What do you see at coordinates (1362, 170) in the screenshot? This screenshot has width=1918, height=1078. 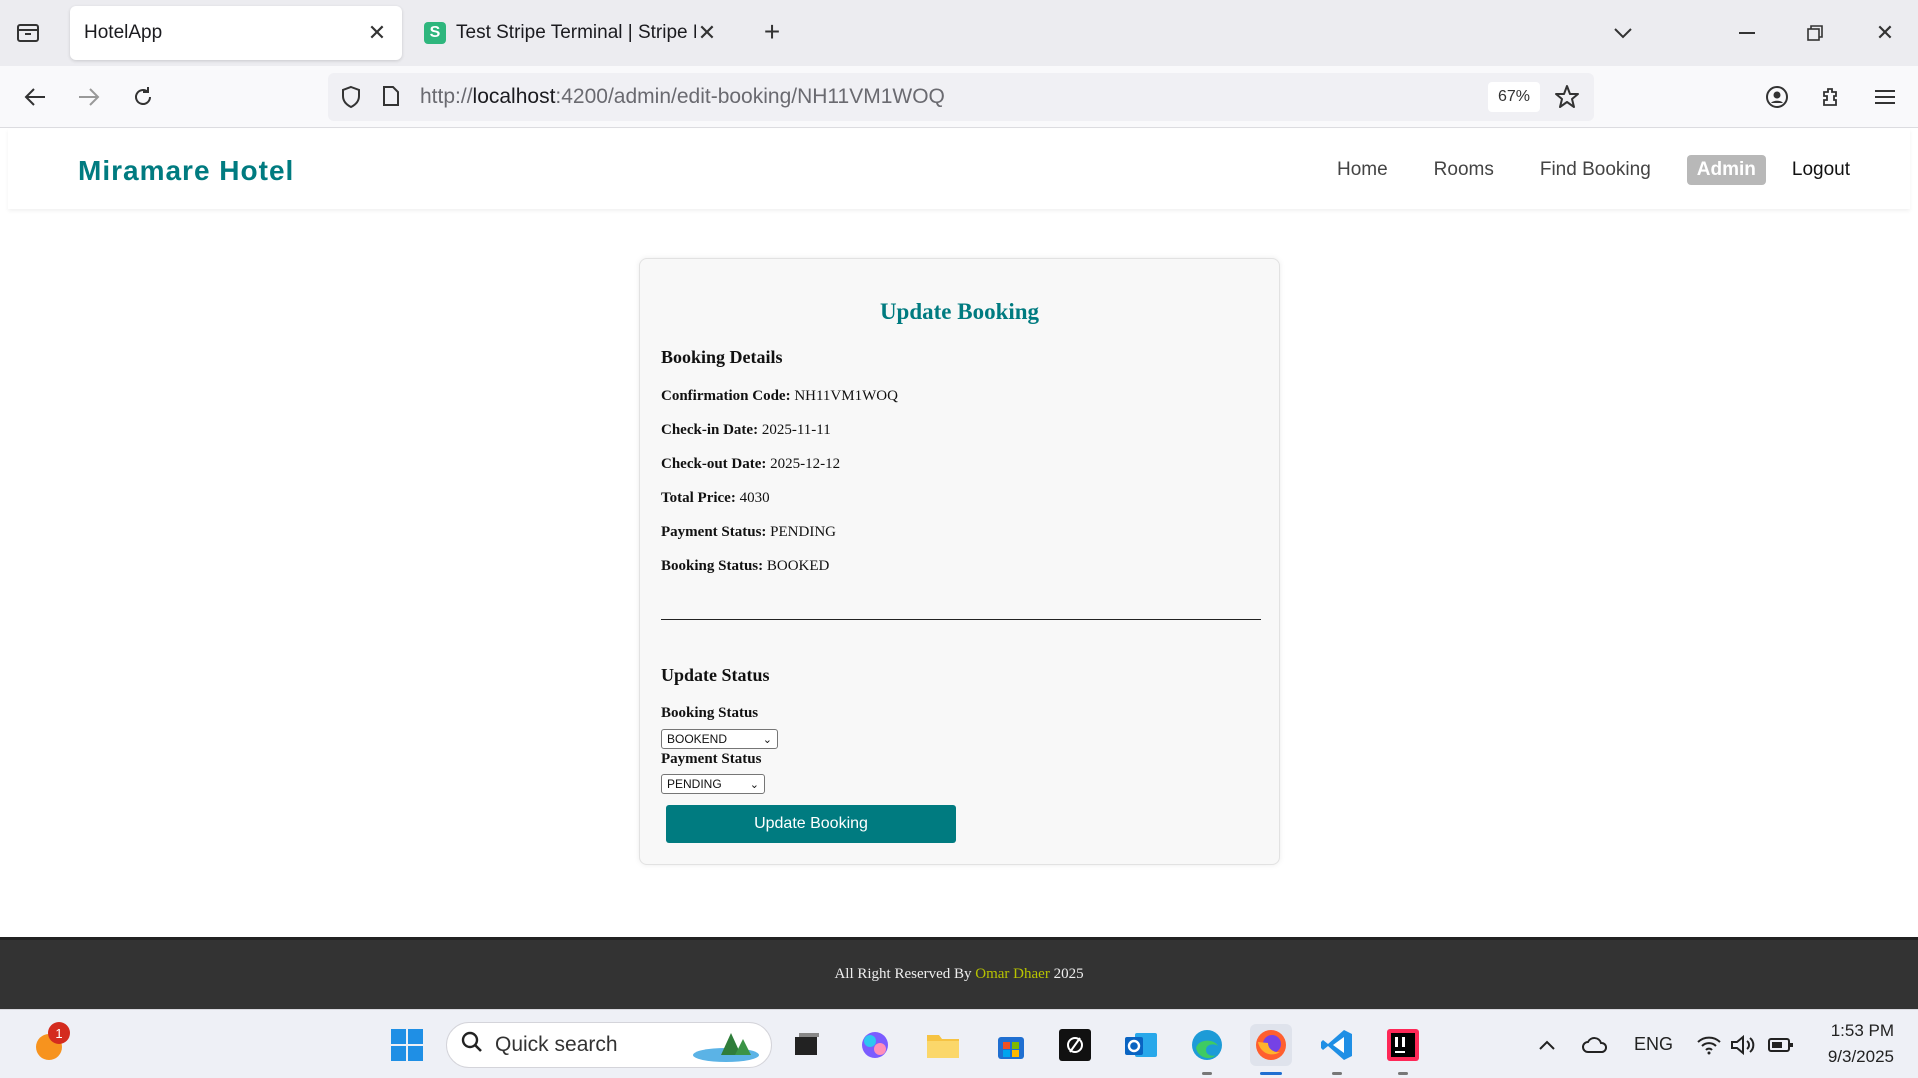 I see `nav-home: Home` at bounding box center [1362, 170].